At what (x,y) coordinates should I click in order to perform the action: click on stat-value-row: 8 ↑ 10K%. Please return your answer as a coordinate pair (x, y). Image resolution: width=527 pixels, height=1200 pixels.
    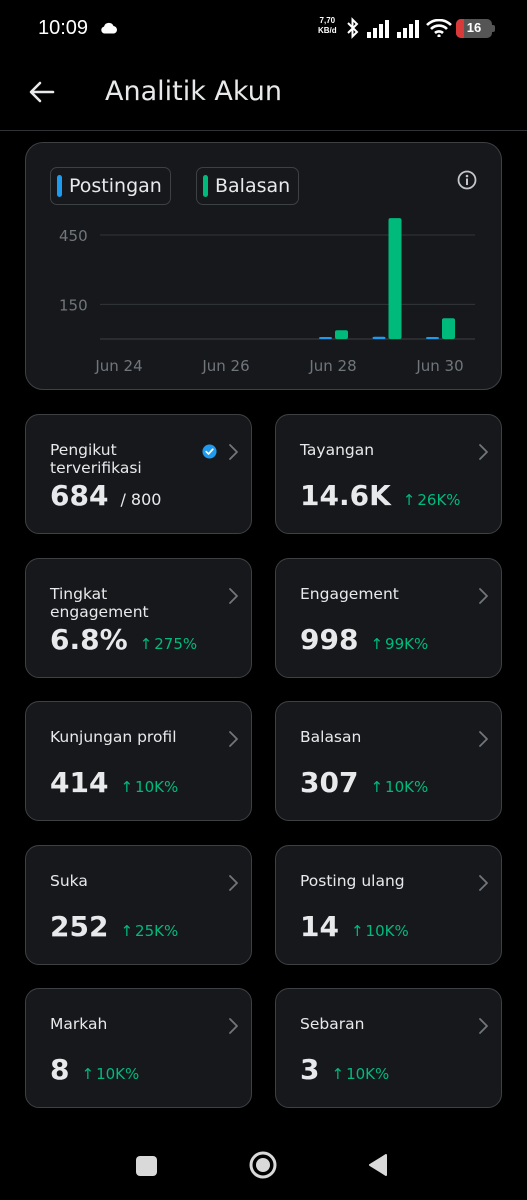
    Looking at the image, I should click on (94, 1069).